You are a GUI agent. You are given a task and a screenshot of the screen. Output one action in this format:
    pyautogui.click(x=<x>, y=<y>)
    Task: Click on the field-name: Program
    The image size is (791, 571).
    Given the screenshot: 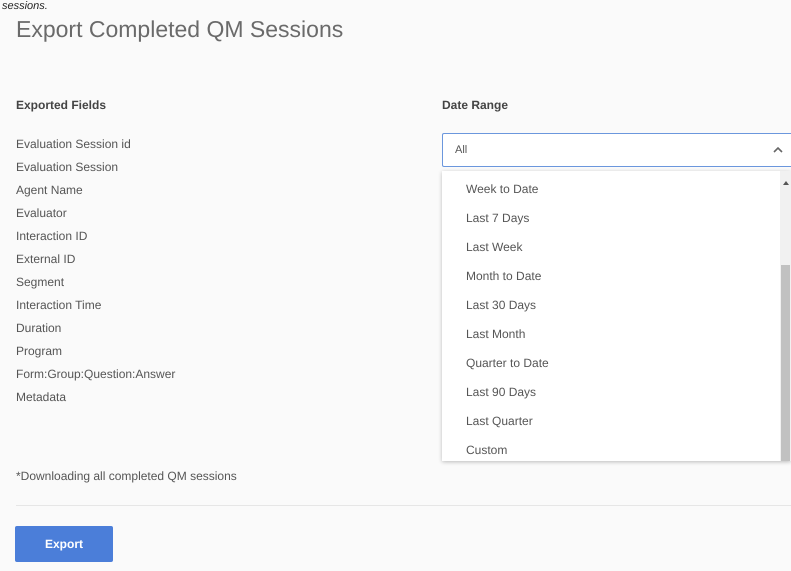 What is the action you would take?
    pyautogui.click(x=39, y=351)
    